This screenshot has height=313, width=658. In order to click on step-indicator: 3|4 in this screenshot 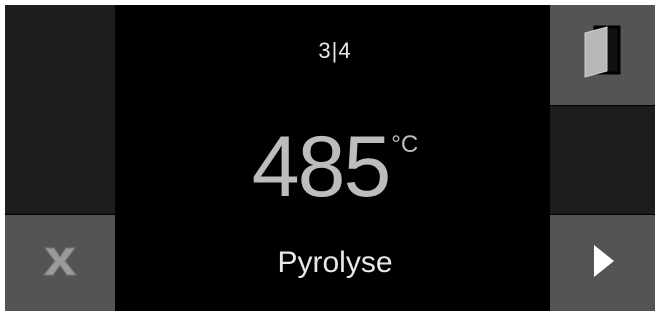, I will do `click(335, 50)`.